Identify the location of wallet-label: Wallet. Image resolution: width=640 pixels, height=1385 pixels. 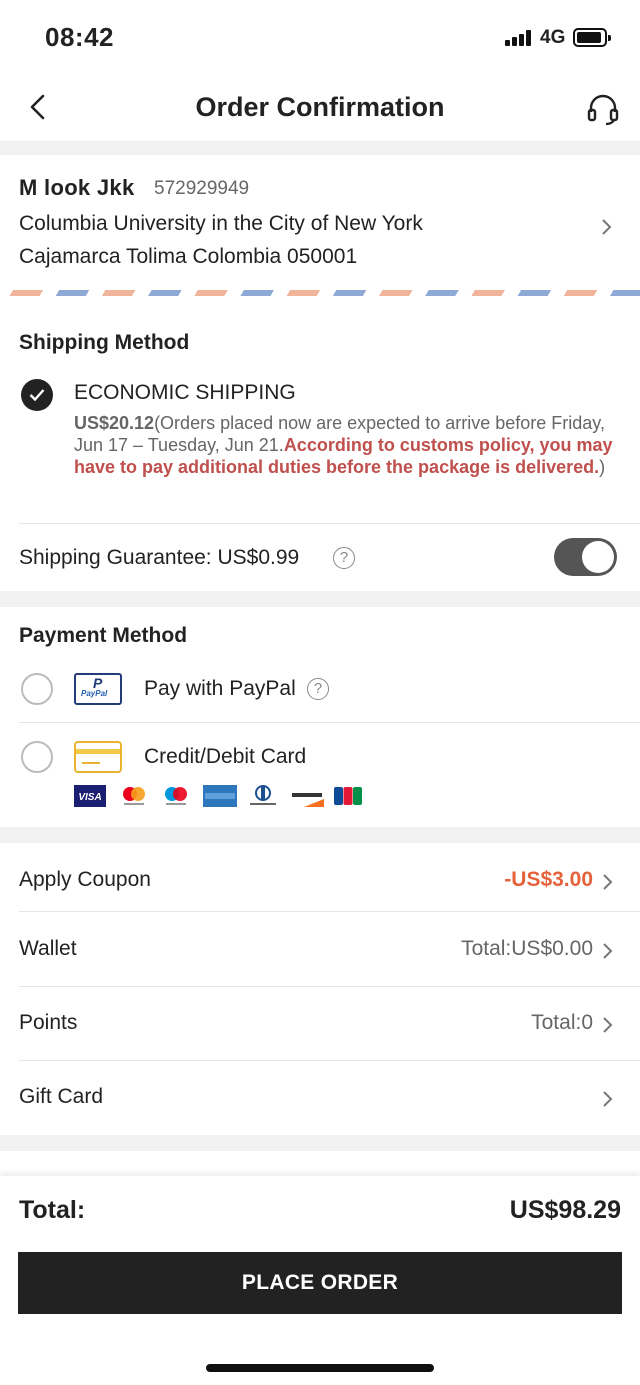
(48, 948).